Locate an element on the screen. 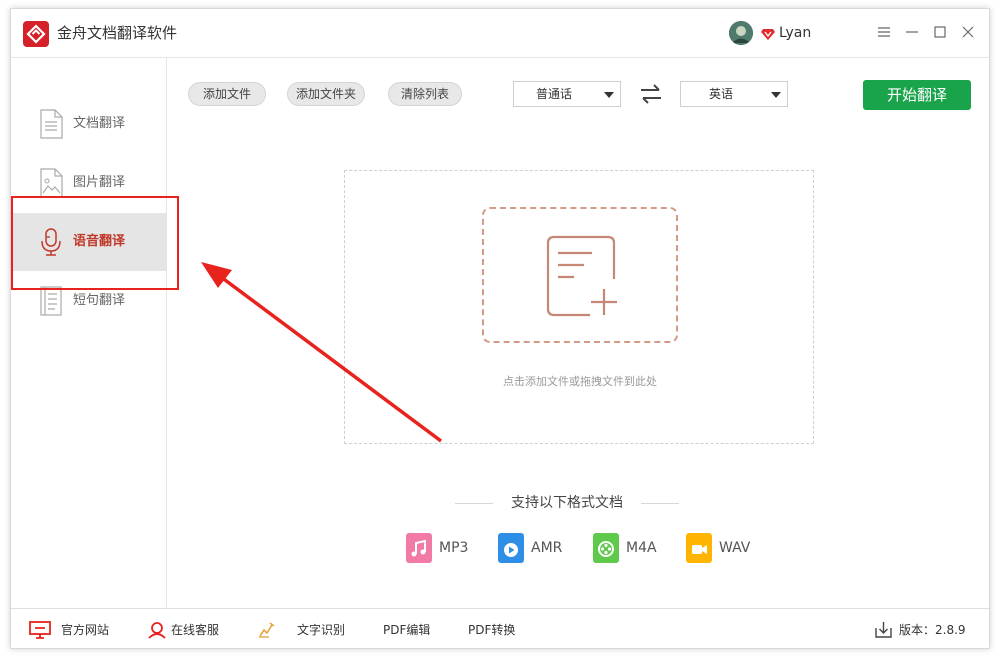 The image size is (1000, 657). sidebar-item-document: 文档翻译 is located at coordinates (89, 124).